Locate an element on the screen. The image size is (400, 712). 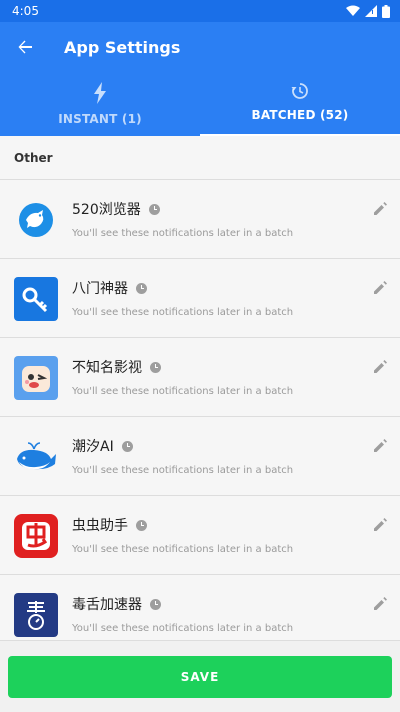
timer-app-icon is located at coordinates (36, 615).